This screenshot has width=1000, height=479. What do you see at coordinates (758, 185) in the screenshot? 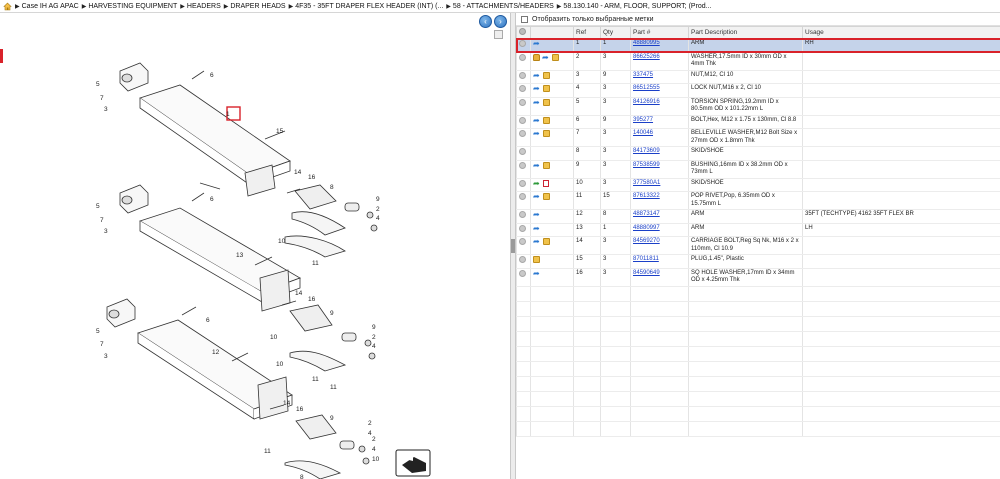
I see `table-row: ➦ 10 3 377580A1 SKID/SHOE` at bounding box center [758, 185].